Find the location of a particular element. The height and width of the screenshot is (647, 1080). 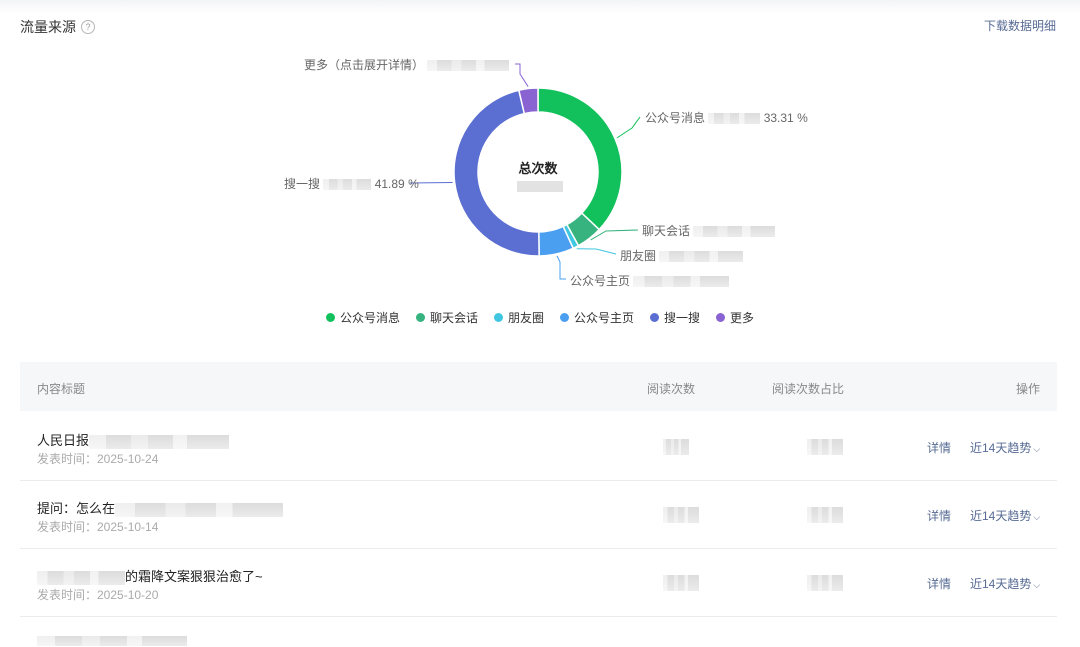

table-row: 人民日报 发表时间：2025-10-24 详情 近14天趋势 ⌵ is located at coordinates (538, 446).